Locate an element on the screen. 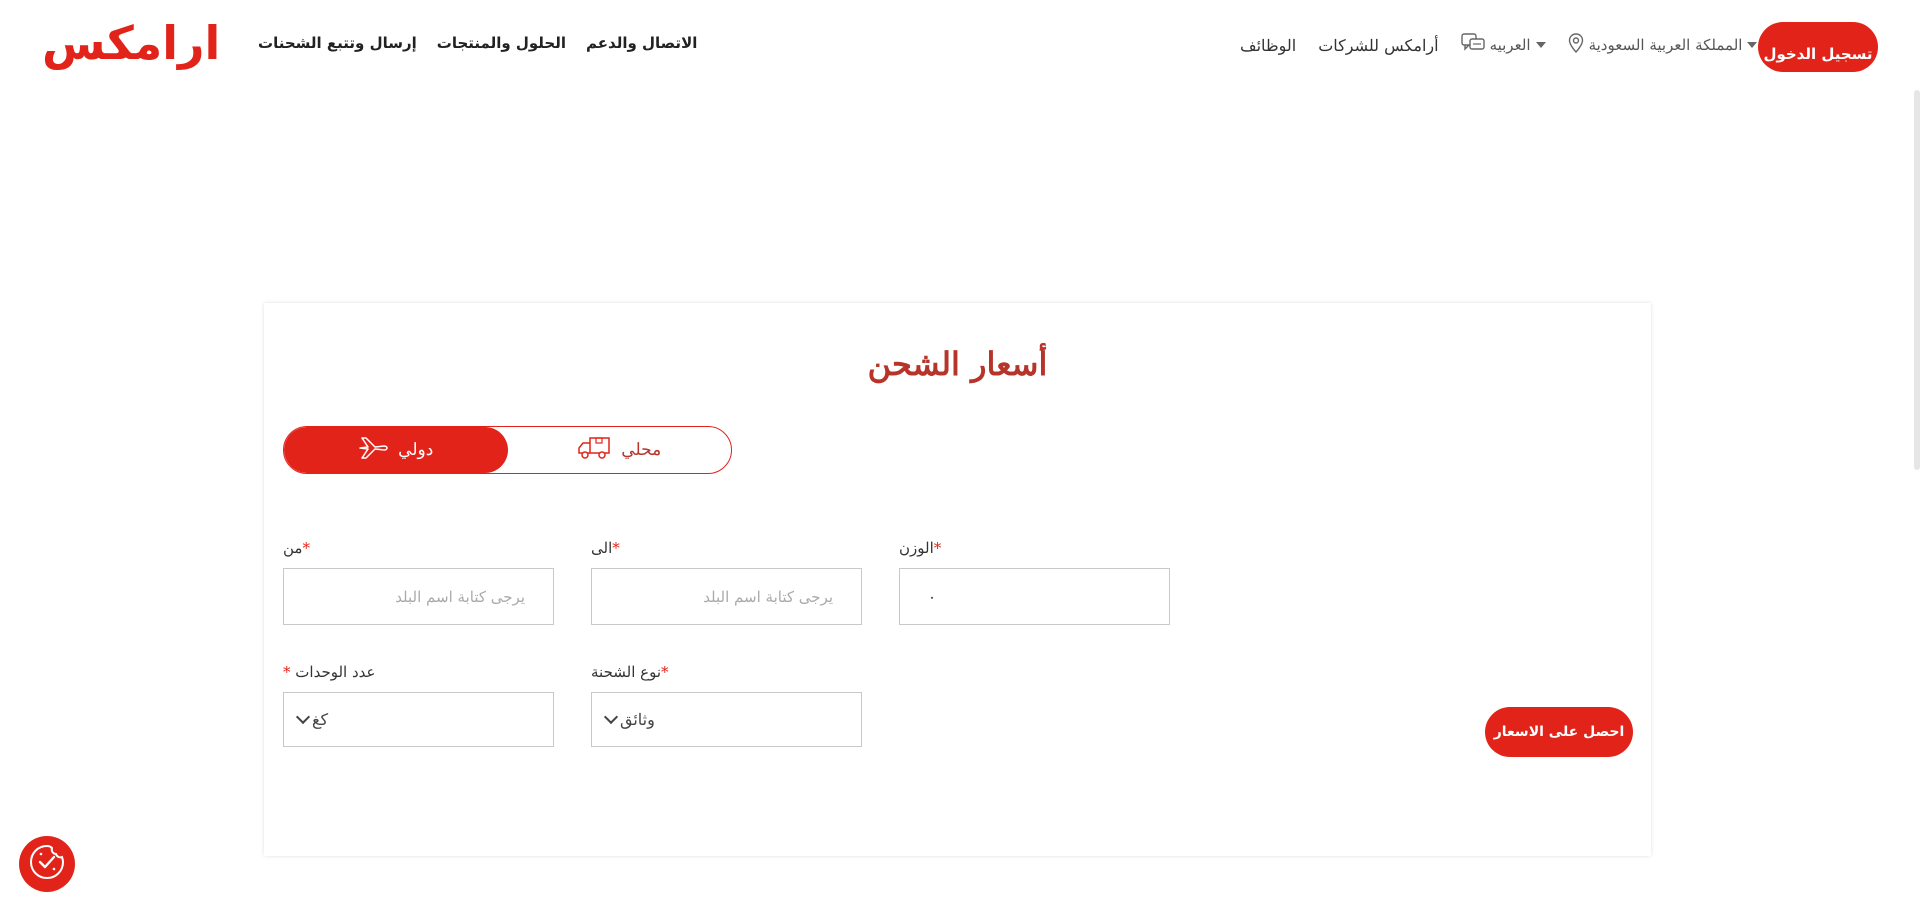 This screenshot has width=1920, height=910. shipment-scope-toggle: دولي محلي is located at coordinates (507, 450).